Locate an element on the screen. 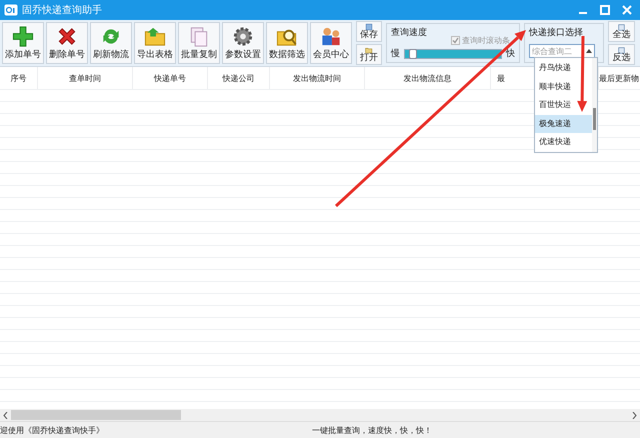 The width and height of the screenshot is (640, 438). dropdown-option: 极兔速递 is located at coordinates (563, 123).